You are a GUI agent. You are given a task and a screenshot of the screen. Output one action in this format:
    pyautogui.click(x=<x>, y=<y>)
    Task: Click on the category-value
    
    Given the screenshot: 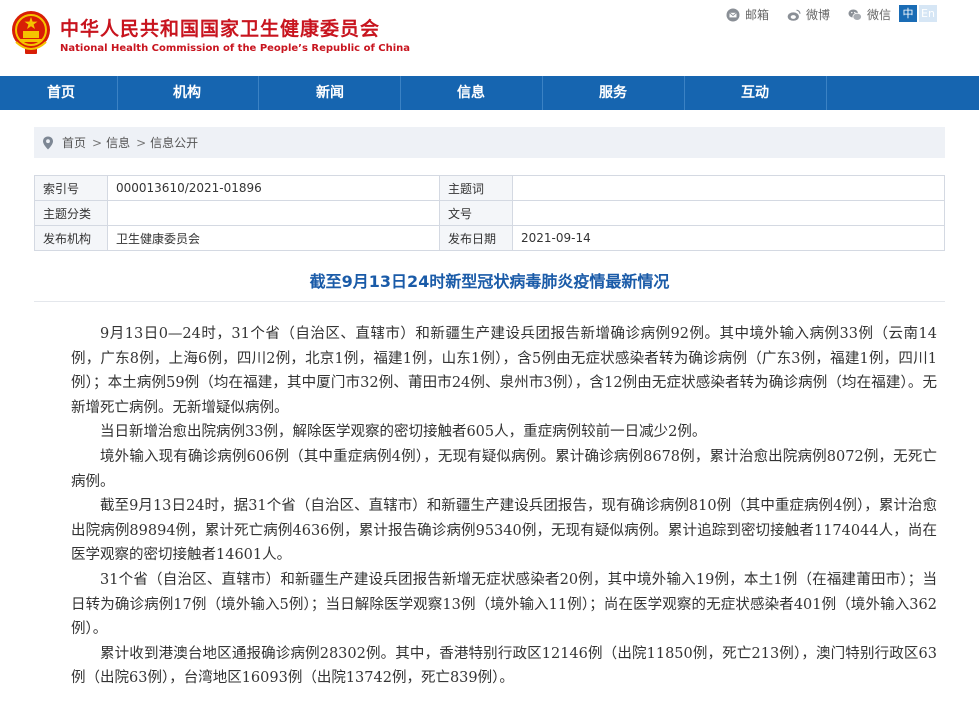 What is the action you would take?
    pyautogui.click(x=273, y=213)
    